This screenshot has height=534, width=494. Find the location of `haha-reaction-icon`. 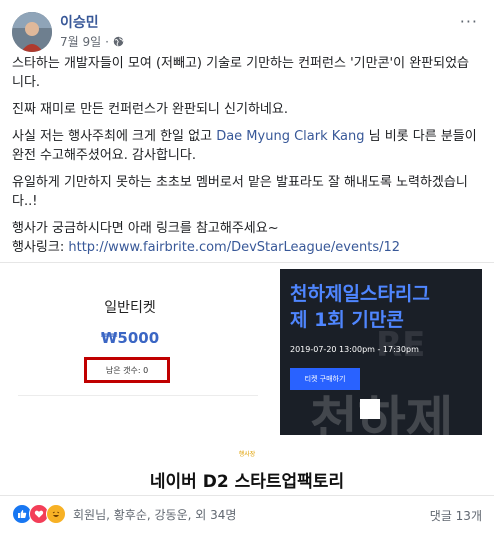

haha-reaction-icon is located at coordinates (56, 514).